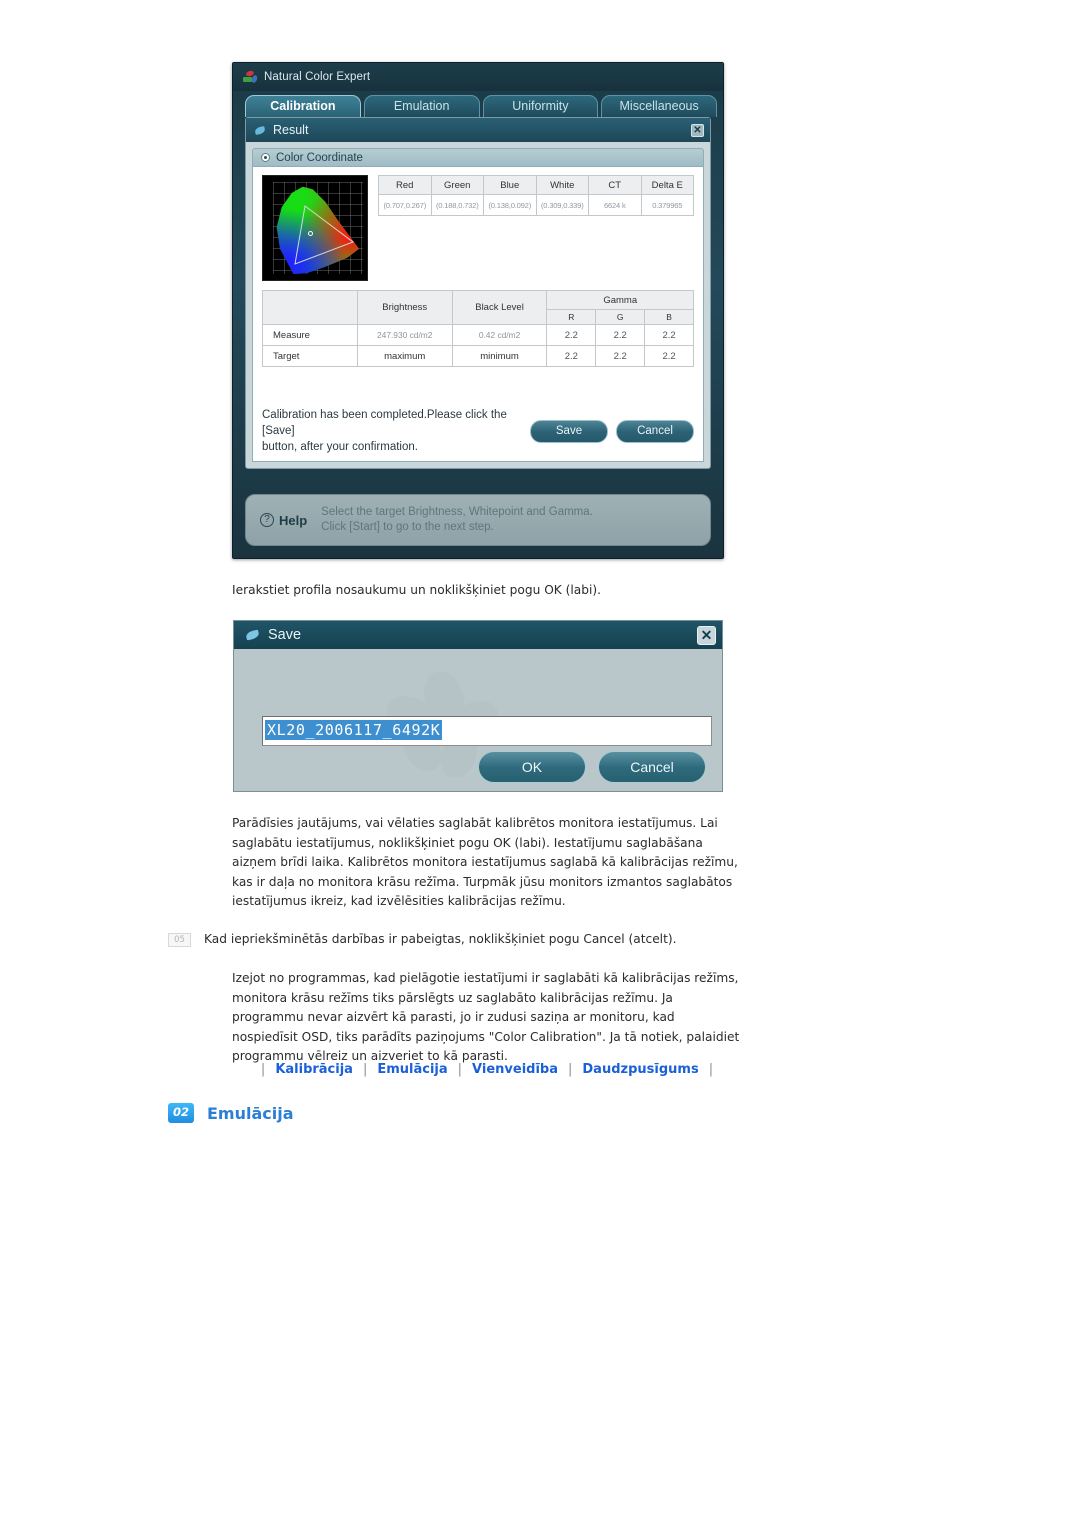 This screenshot has width=1080, height=1528. I want to click on table-header-row: Red Green Blue White CT Delta E, so click(536, 185).